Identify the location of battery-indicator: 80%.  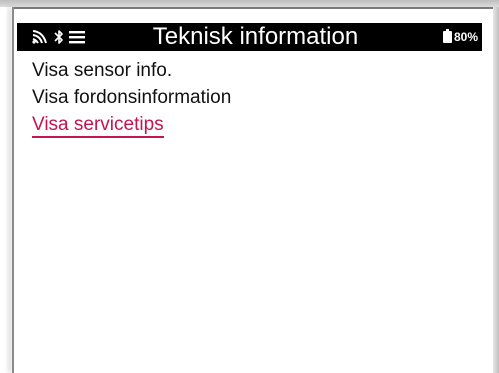
(460, 37).